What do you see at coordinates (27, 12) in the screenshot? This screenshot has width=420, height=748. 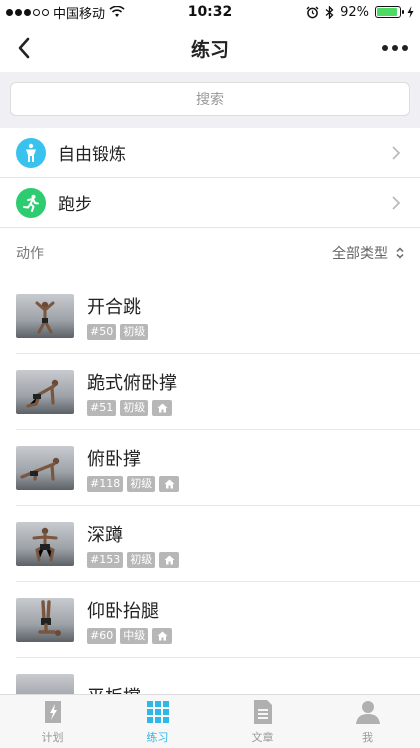 I see `signal-icon` at bounding box center [27, 12].